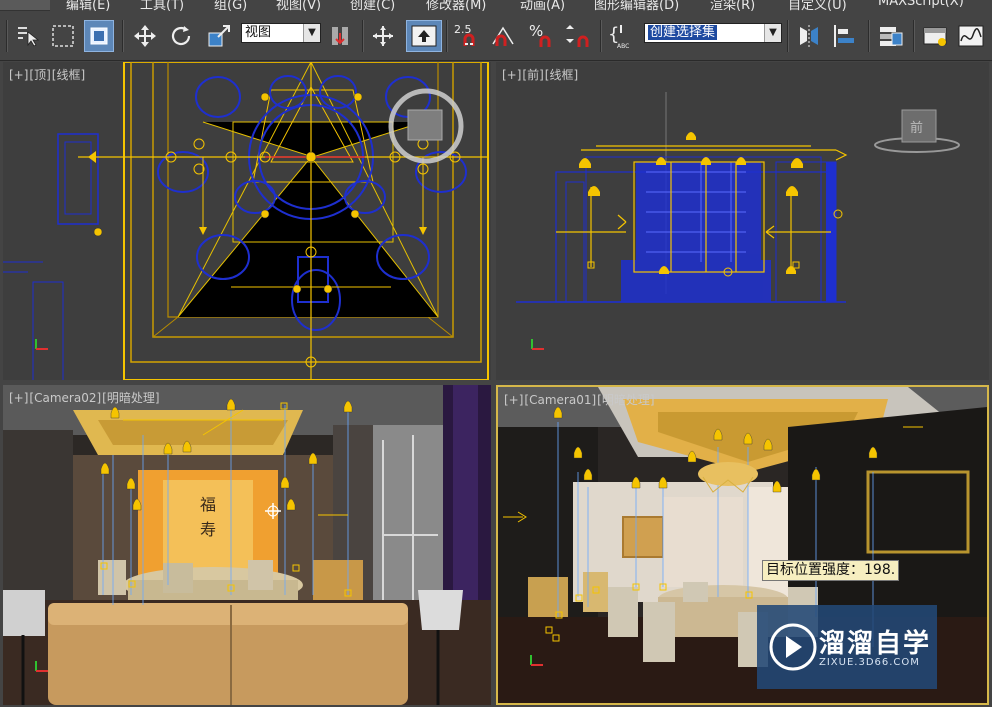  I want to click on svg-text: 福, so click(208, 504).